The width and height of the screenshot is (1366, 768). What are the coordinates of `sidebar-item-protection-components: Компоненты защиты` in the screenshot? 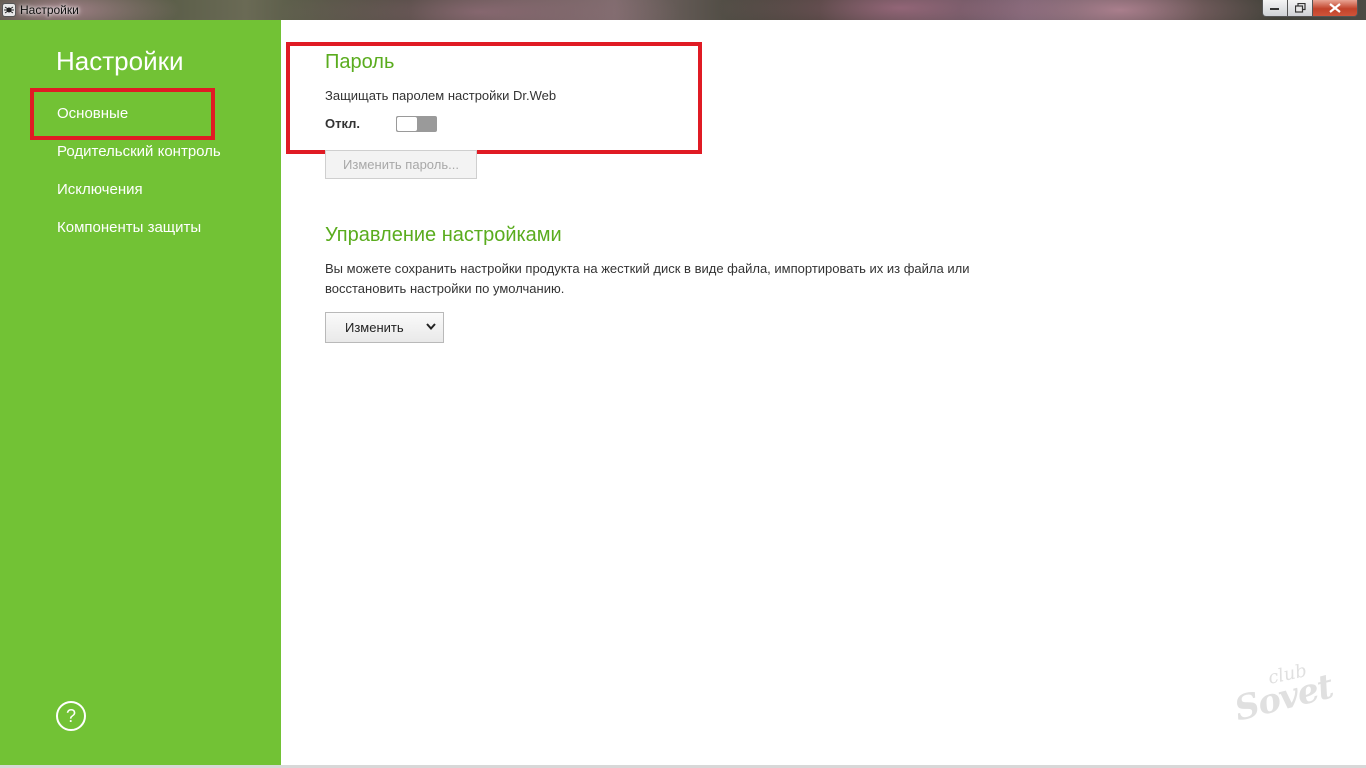 It's located at (129, 227).